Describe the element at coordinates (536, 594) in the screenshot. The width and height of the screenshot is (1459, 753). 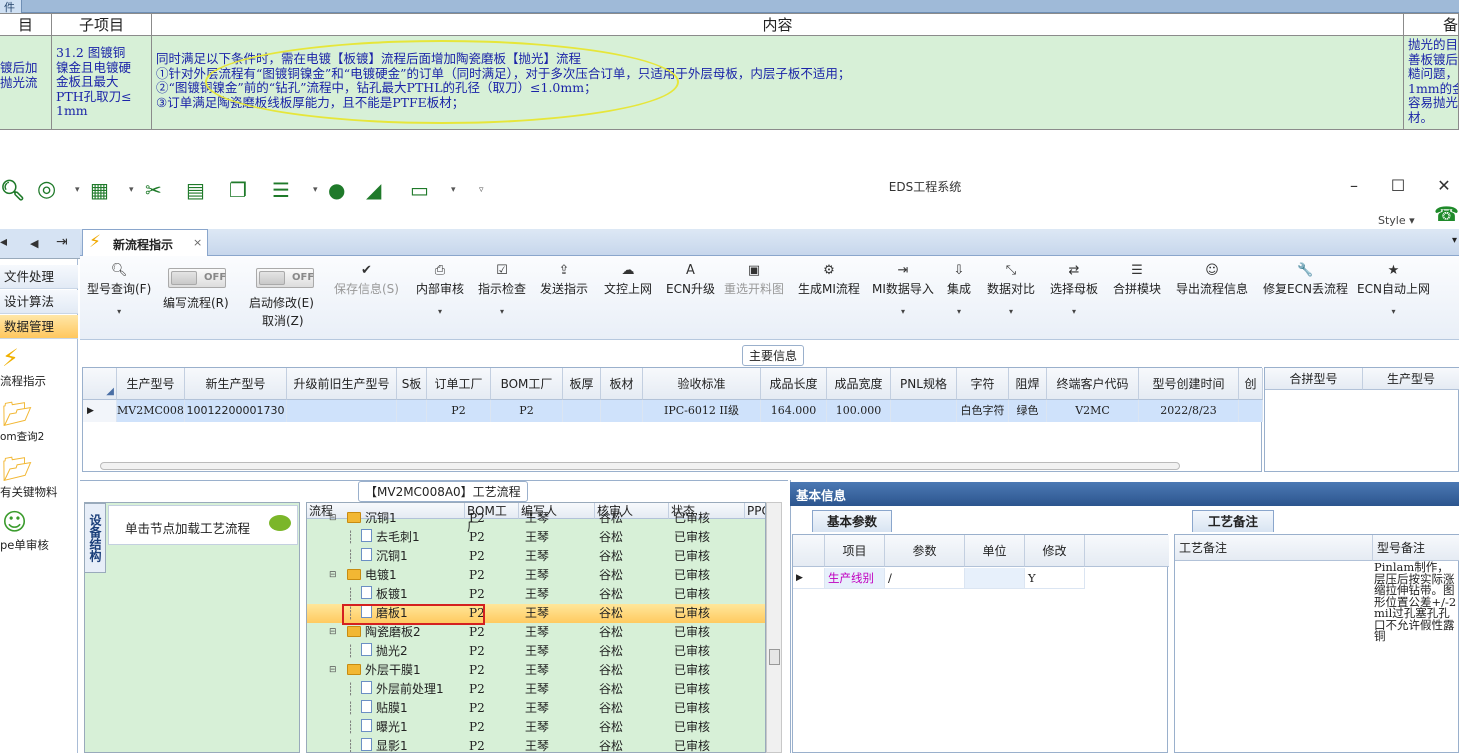
I see `tree-row: ┊ 板镀1 P2 王琴 谷松 已审核` at that location.